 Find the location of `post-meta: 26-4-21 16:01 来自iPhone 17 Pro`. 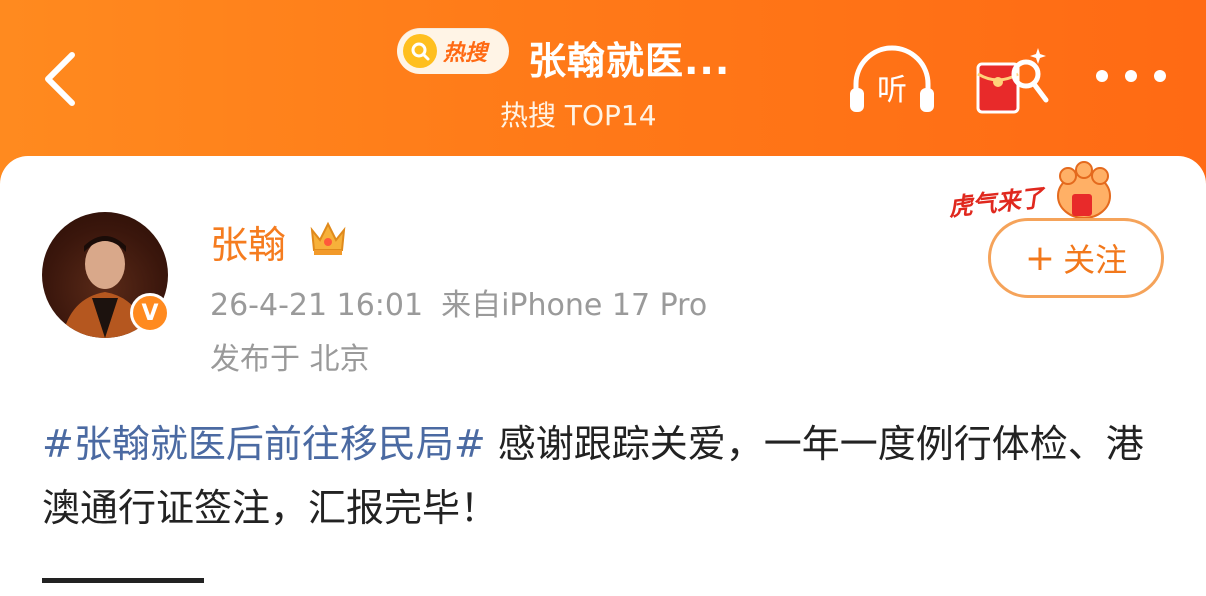

post-meta: 26-4-21 16:01 来自iPhone 17 Pro is located at coordinates (458, 302).